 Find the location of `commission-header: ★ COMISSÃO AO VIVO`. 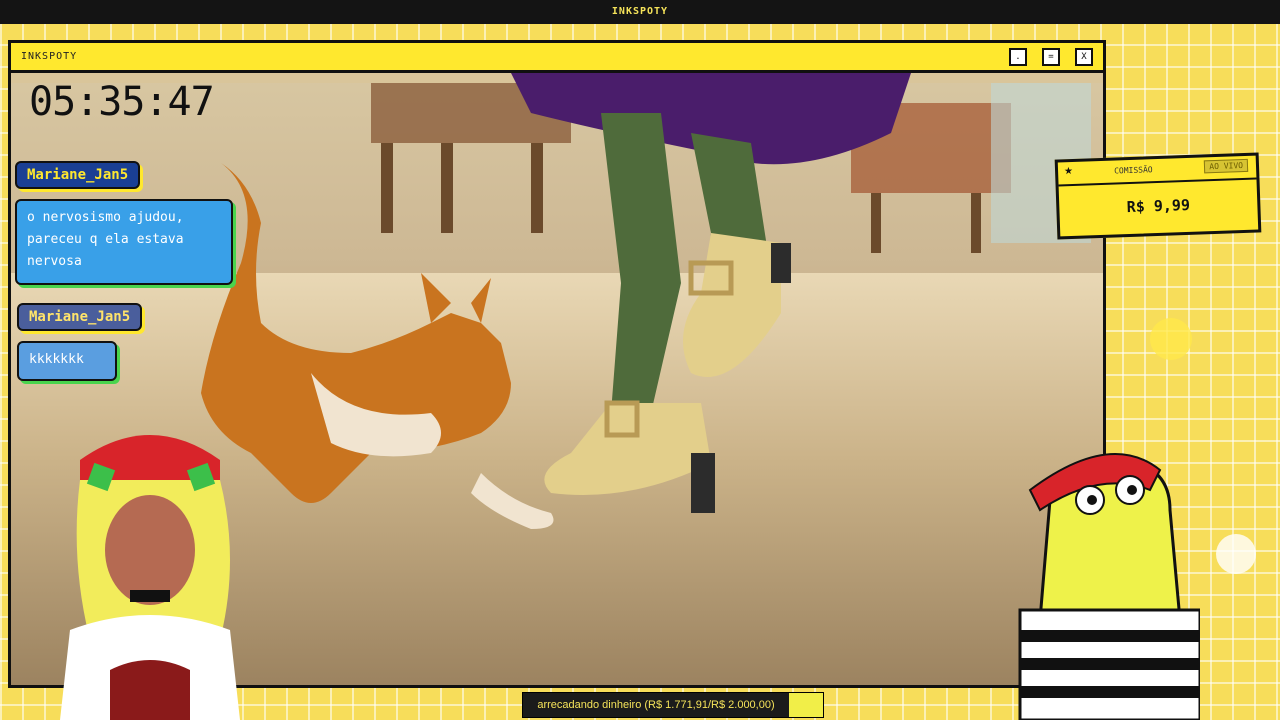

commission-header: ★ COMISSÃO AO VIVO is located at coordinates (1157, 171).